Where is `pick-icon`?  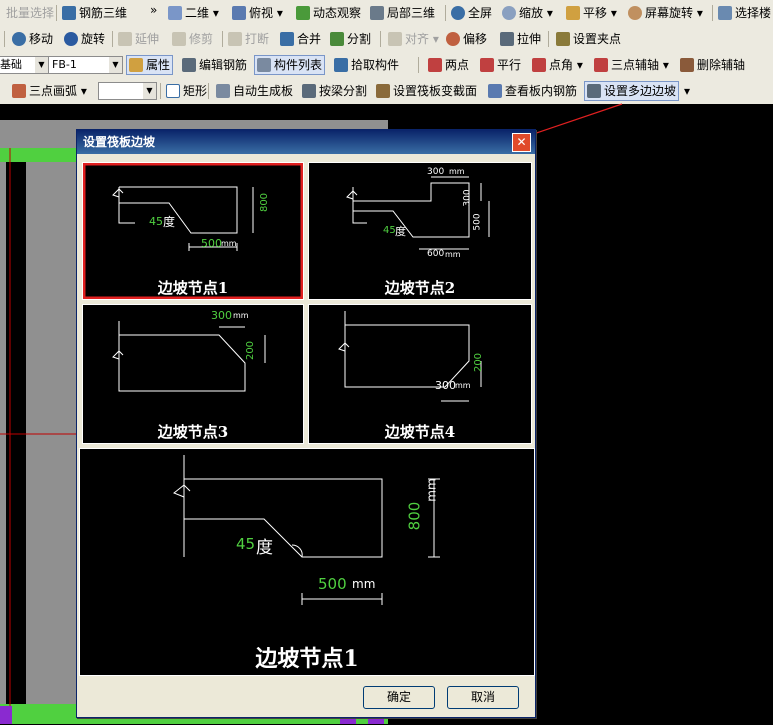 pick-icon is located at coordinates (341, 65).